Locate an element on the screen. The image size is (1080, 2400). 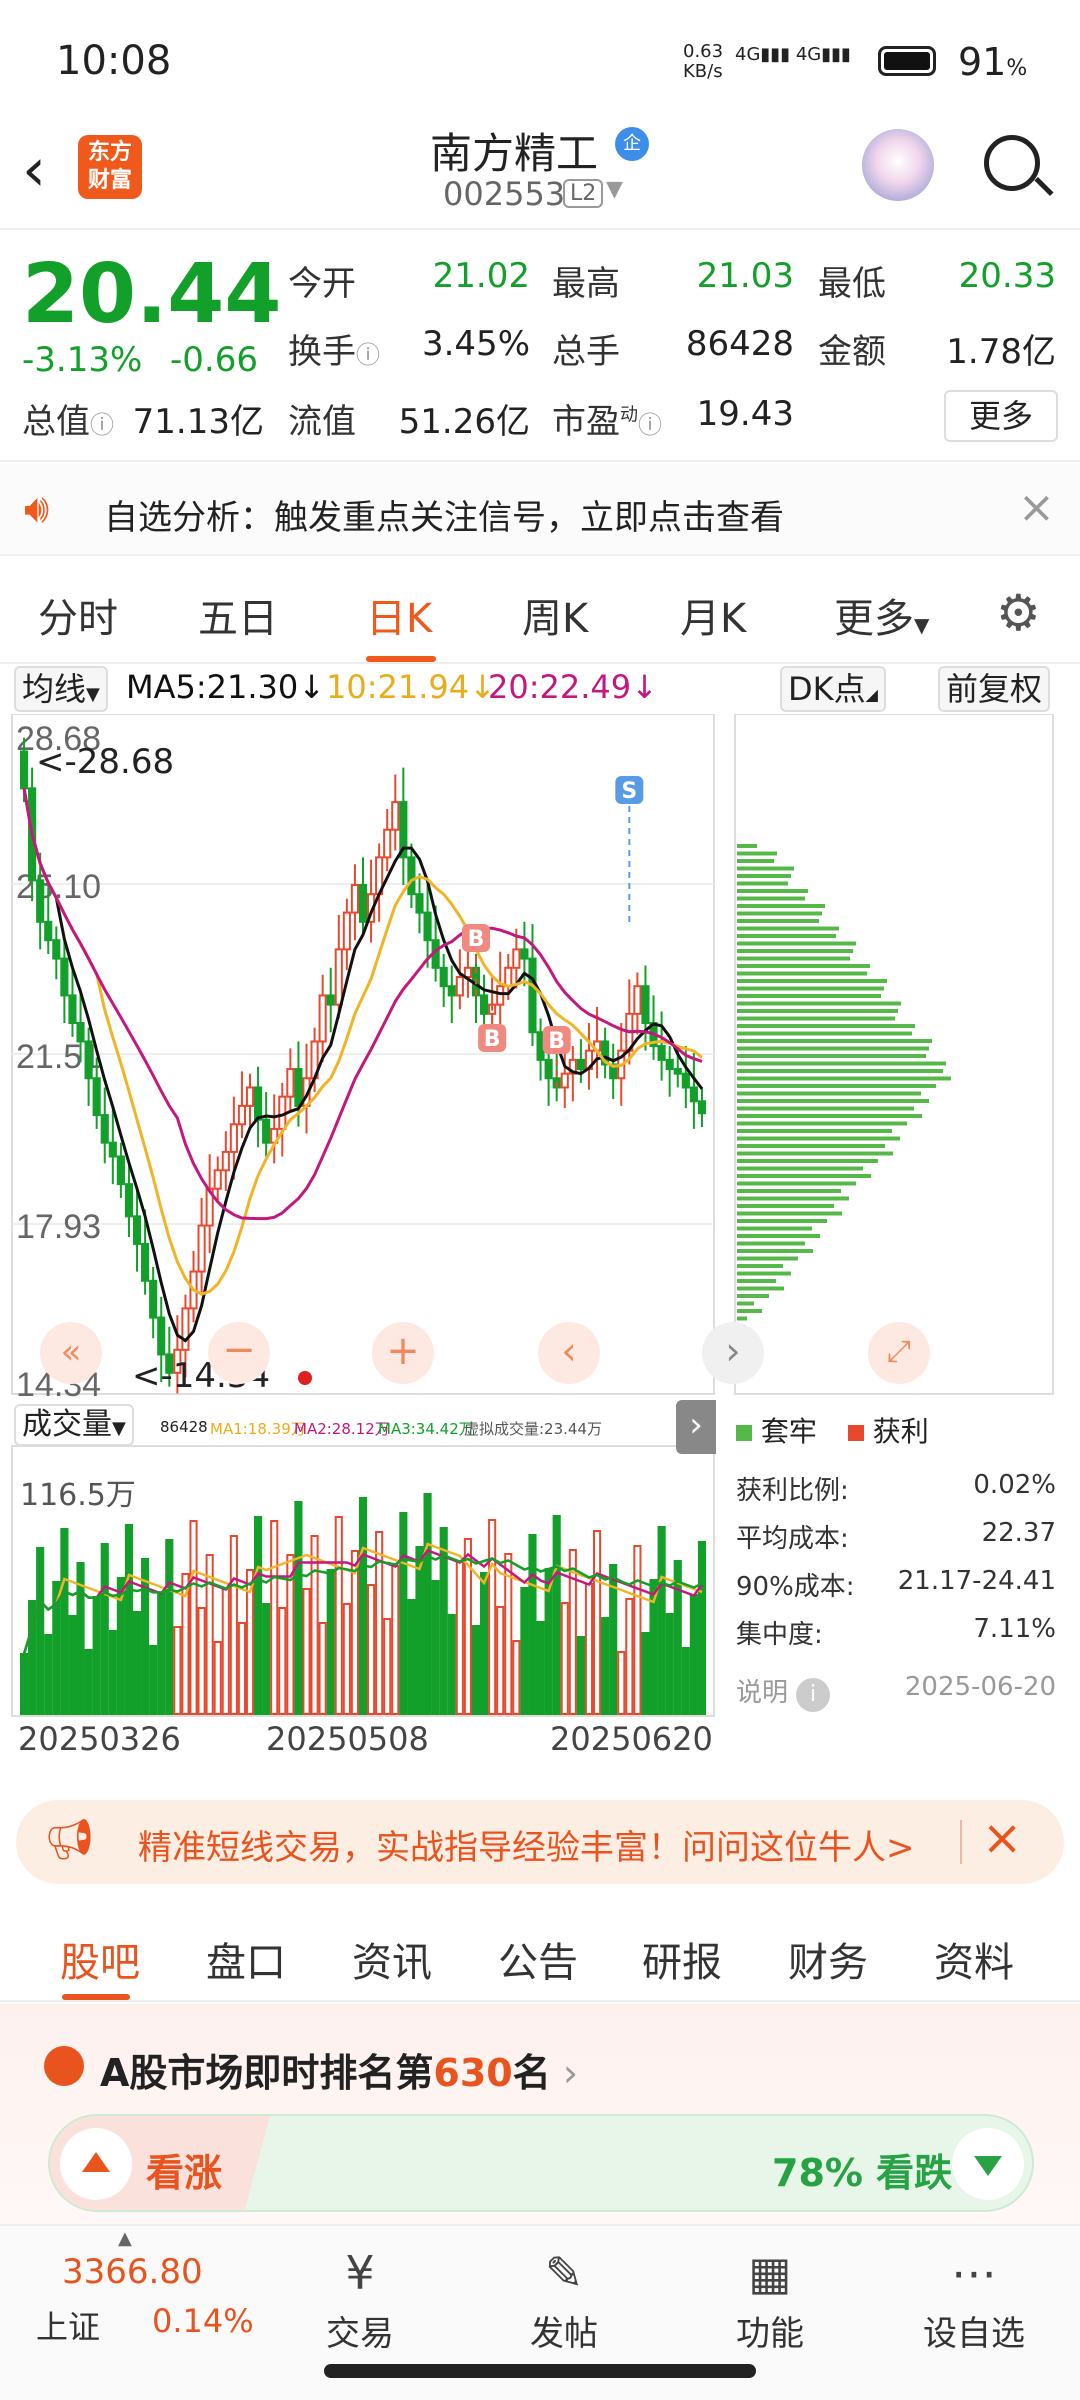
stock-code: 002553 is located at coordinates (504, 194).